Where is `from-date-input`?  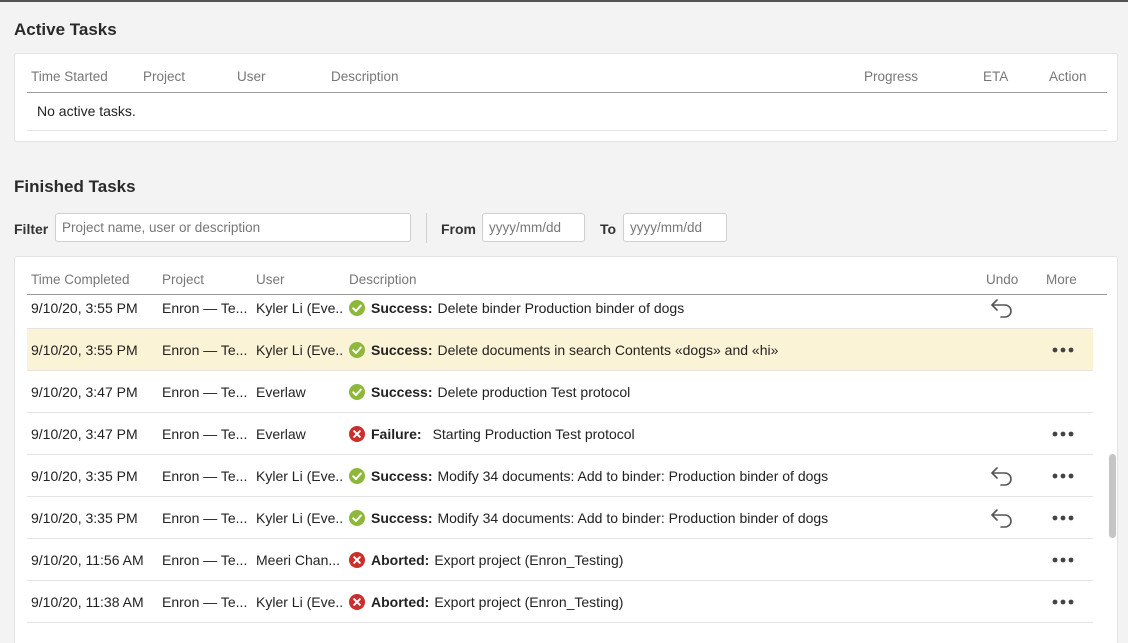
from-date-input is located at coordinates (533, 227).